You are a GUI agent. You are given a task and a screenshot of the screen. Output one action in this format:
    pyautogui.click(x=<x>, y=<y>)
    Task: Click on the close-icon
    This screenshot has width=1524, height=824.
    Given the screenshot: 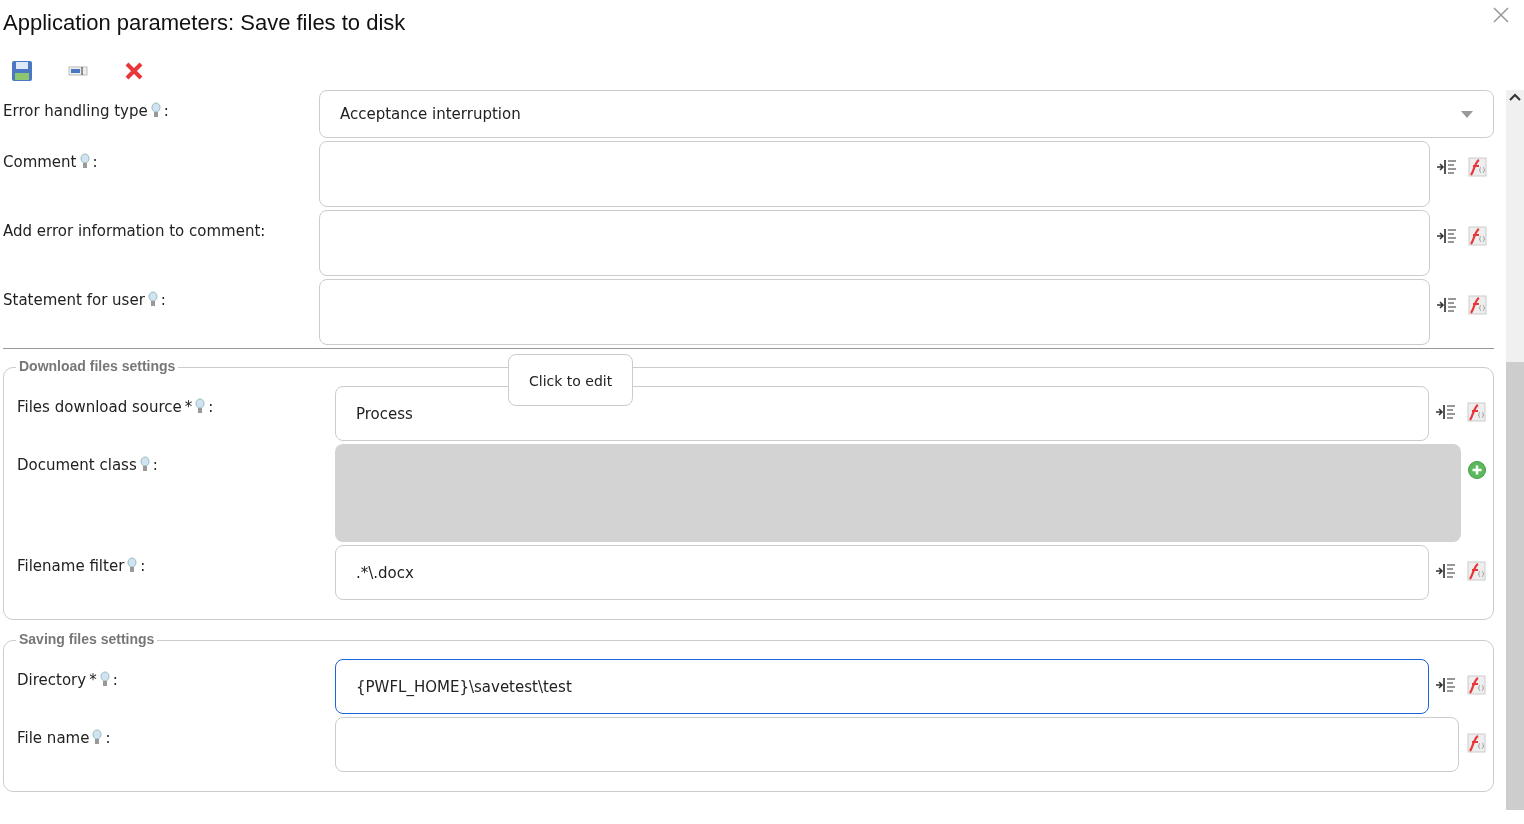 What is the action you would take?
    pyautogui.click(x=1501, y=15)
    